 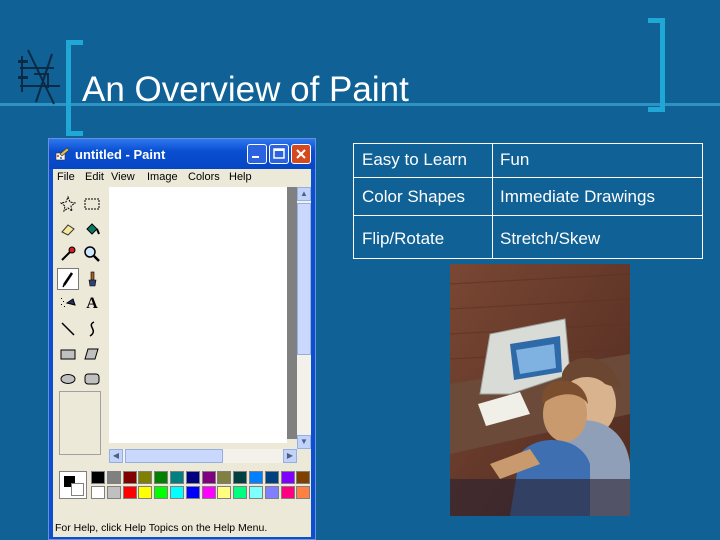 I want to click on tool-eraser, so click(x=68, y=229).